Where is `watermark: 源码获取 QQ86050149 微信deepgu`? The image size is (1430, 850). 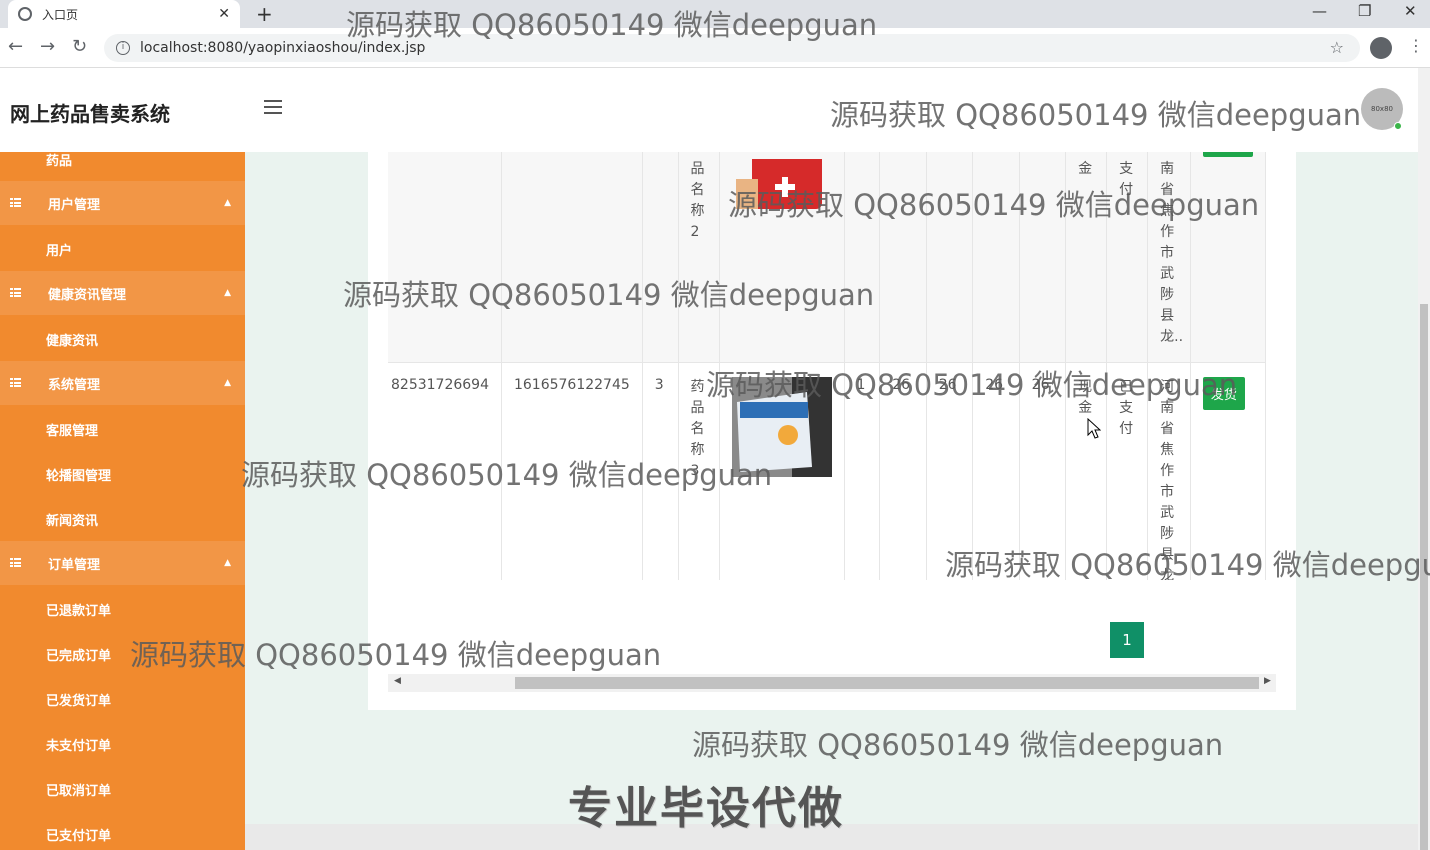 watermark: 源码获取 QQ86050149 微信deepgu is located at coordinates (1187, 565).